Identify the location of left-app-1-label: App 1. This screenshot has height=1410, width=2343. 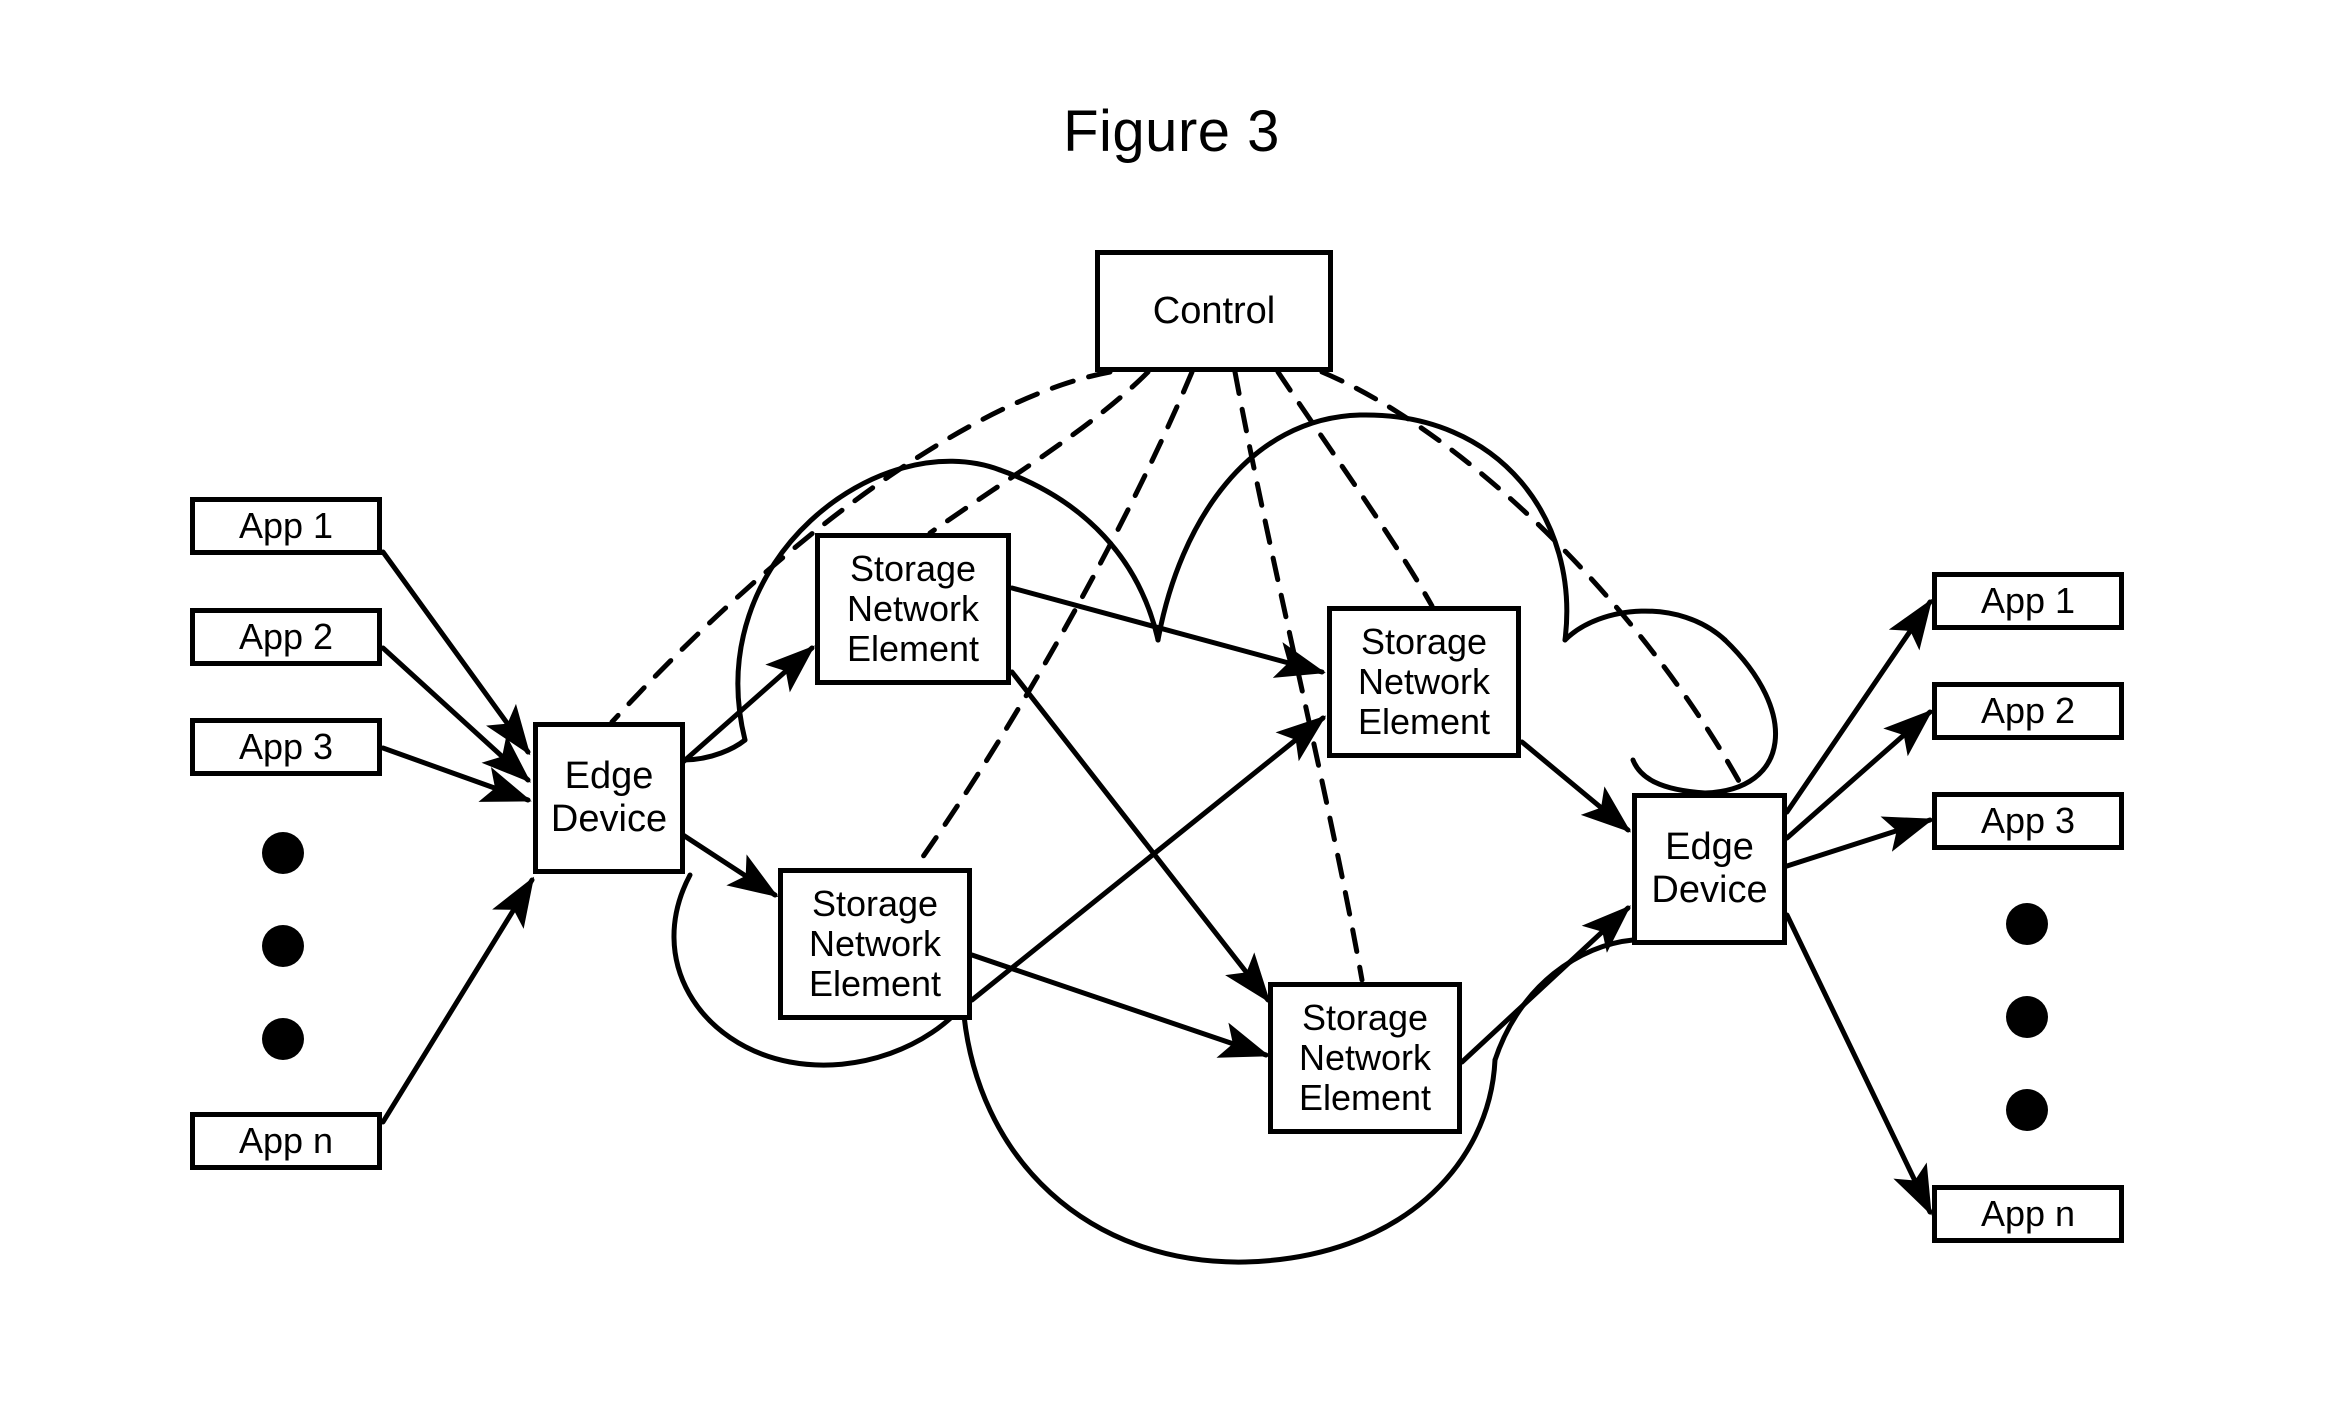
(286, 525).